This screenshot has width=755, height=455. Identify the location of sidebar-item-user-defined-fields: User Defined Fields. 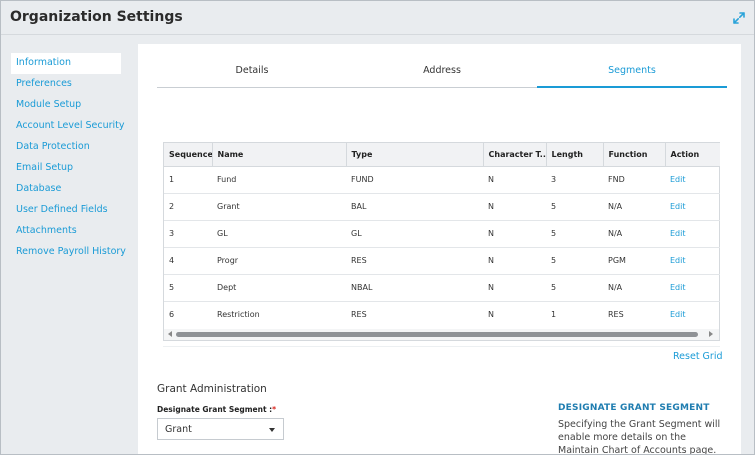
(66, 210).